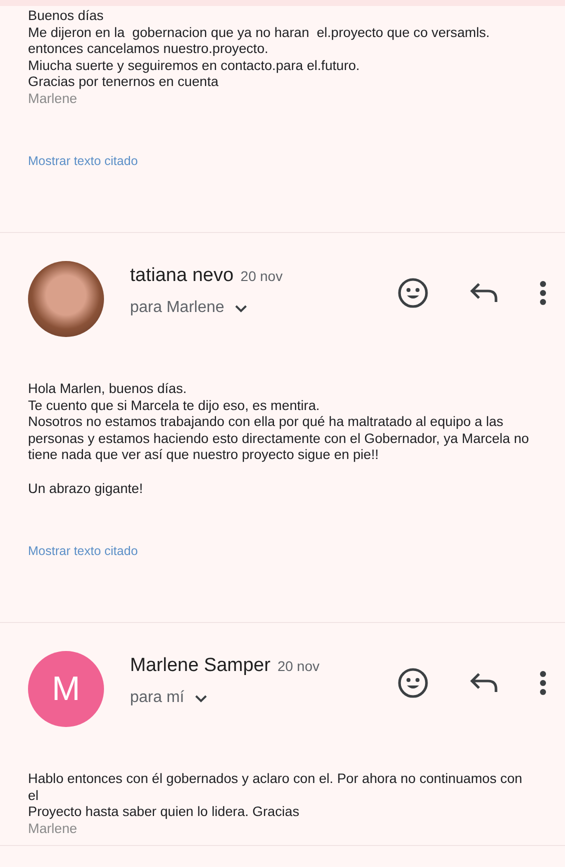 Image resolution: width=565 pixels, height=867 pixels. What do you see at coordinates (66, 689) in the screenshot?
I see `avatar: M` at bounding box center [66, 689].